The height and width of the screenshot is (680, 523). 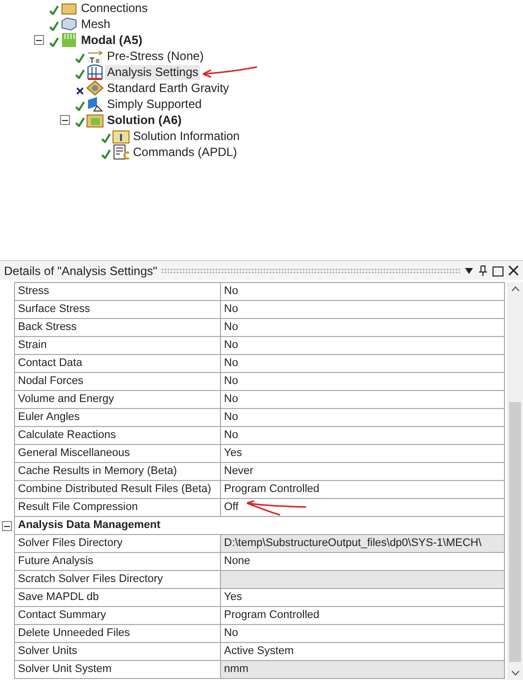 What do you see at coordinates (363, 543) in the screenshot?
I see `property-value: D:\temp\SubstructureOutput_files\dp0\SYS-1\MECH\` at bounding box center [363, 543].